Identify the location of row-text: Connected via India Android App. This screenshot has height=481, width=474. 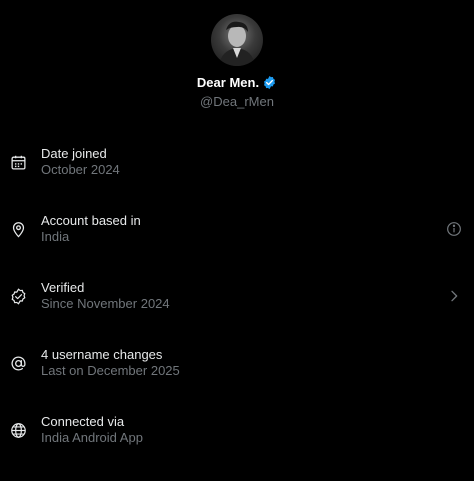
(92, 430).